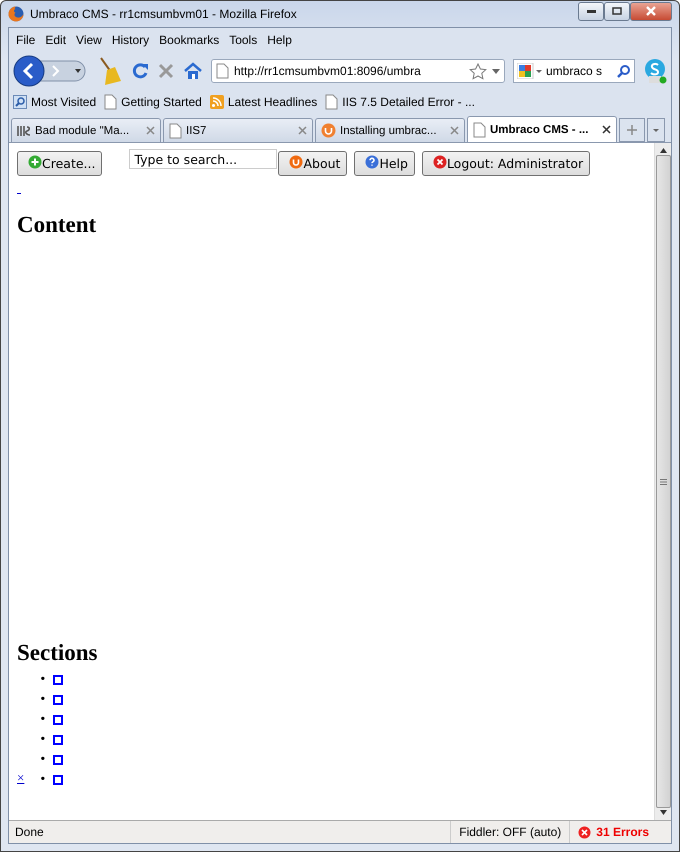 The image size is (680, 852). I want to click on bookmark-item: Getting Started, so click(153, 102).